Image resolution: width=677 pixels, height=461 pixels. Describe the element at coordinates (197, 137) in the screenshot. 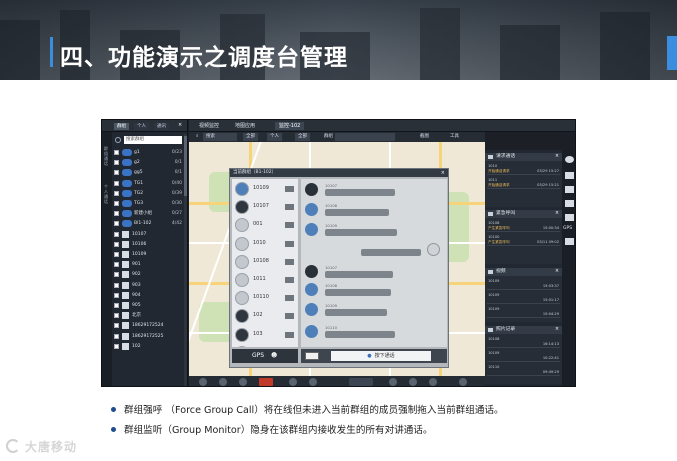

I see `map-search-icon: ⌕` at that location.